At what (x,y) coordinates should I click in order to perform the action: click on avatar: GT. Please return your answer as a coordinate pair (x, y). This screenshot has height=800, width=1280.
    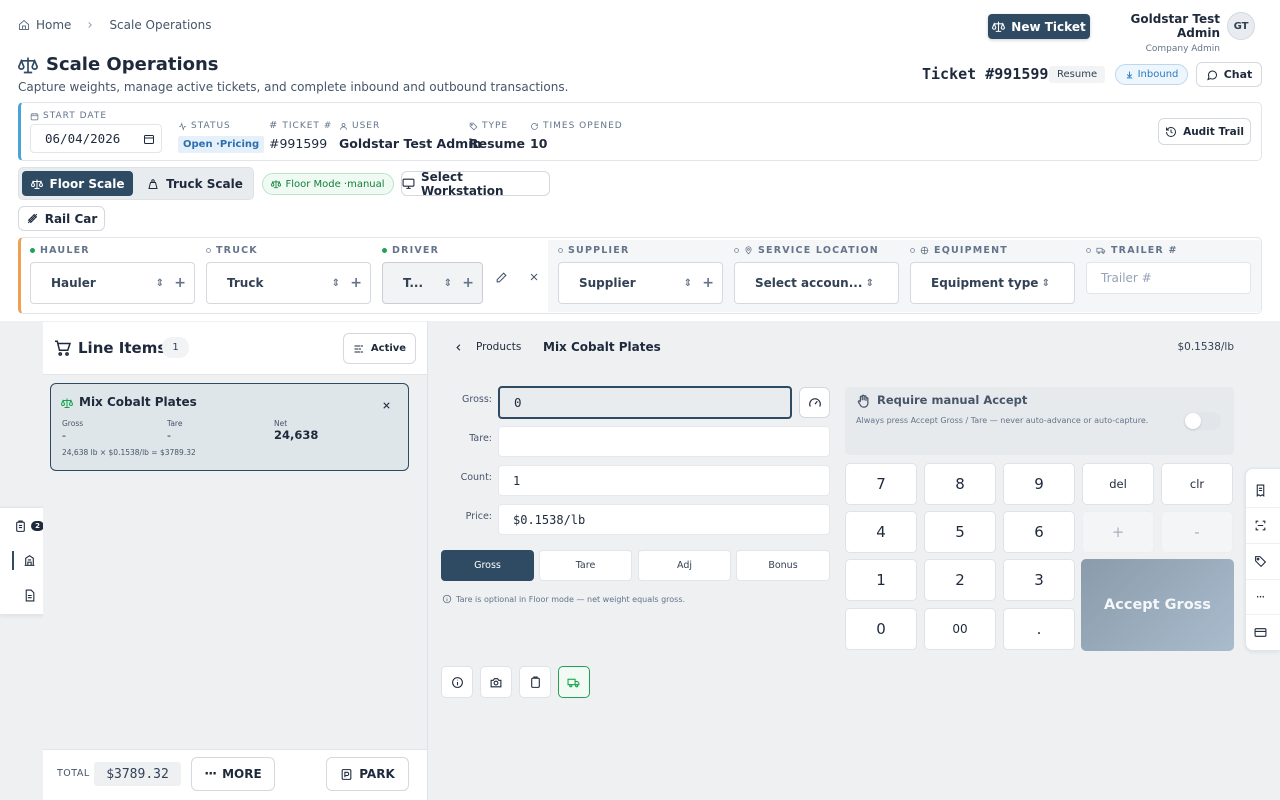
    Looking at the image, I should click on (1241, 26).